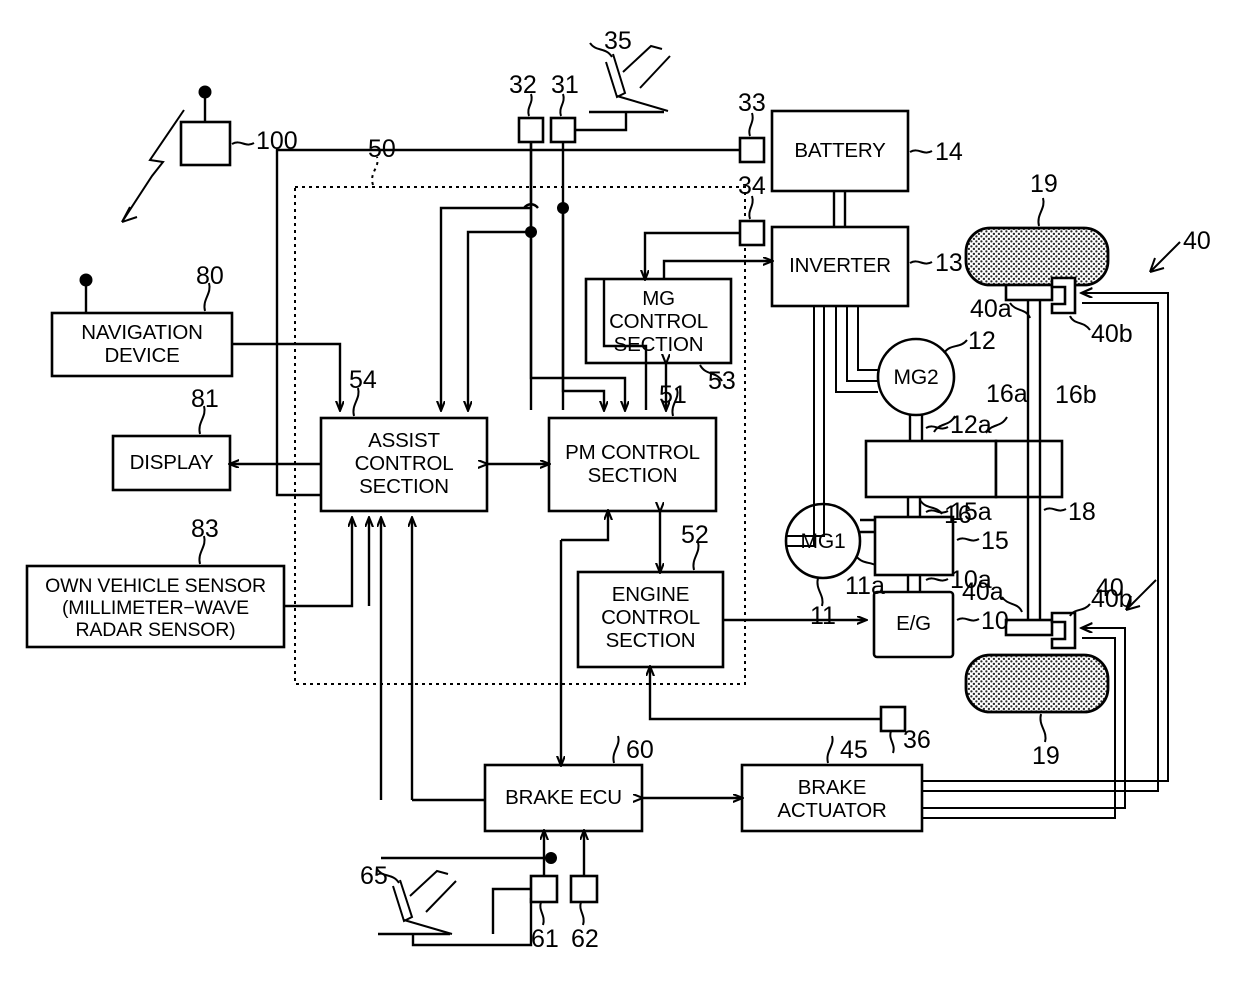 This screenshot has height=983, width=1240. What do you see at coordinates (917, 740) in the screenshot?
I see `ref-36: 36` at bounding box center [917, 740].